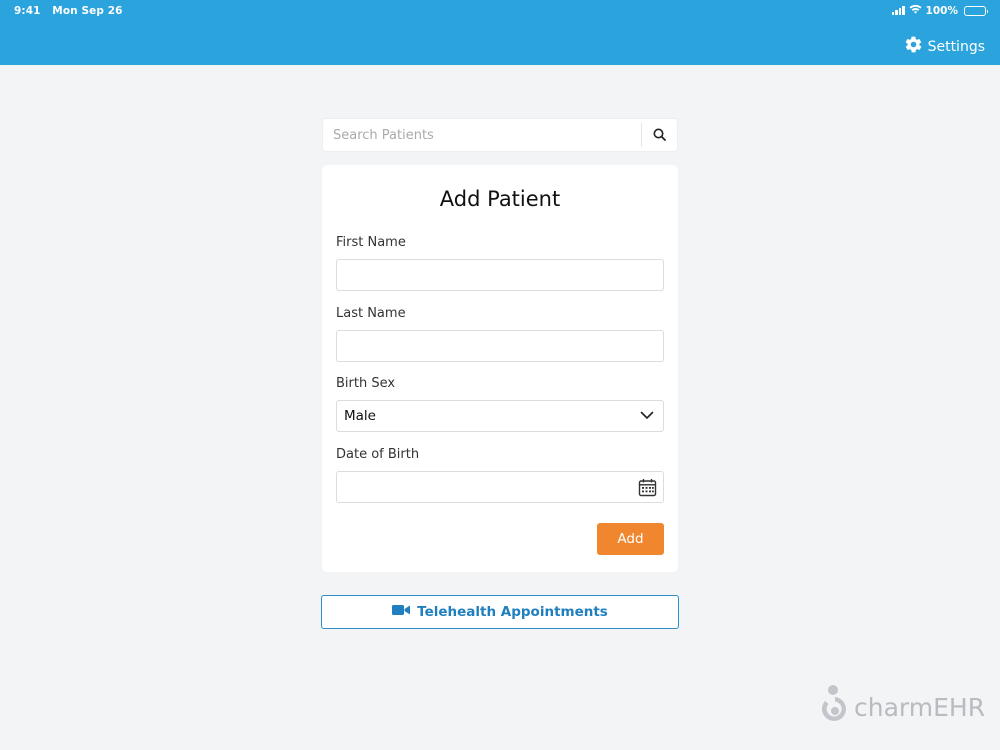 The height and width of the screenshot is (750, 1000). I want to click on first-name-label: First Name, so click(371, 242).